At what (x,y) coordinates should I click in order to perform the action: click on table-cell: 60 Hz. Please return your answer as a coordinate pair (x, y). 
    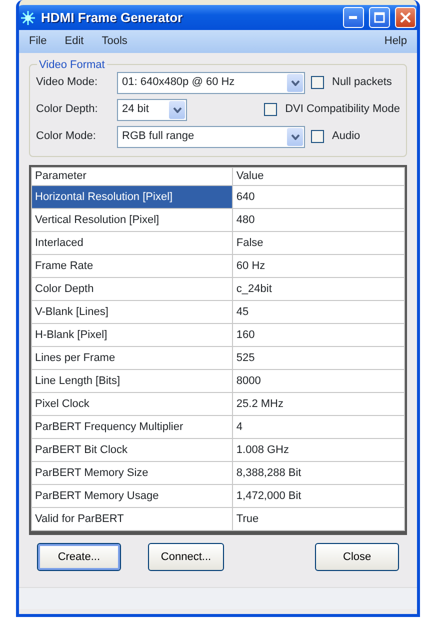
    Looking at the image, I should click on (318, 266).